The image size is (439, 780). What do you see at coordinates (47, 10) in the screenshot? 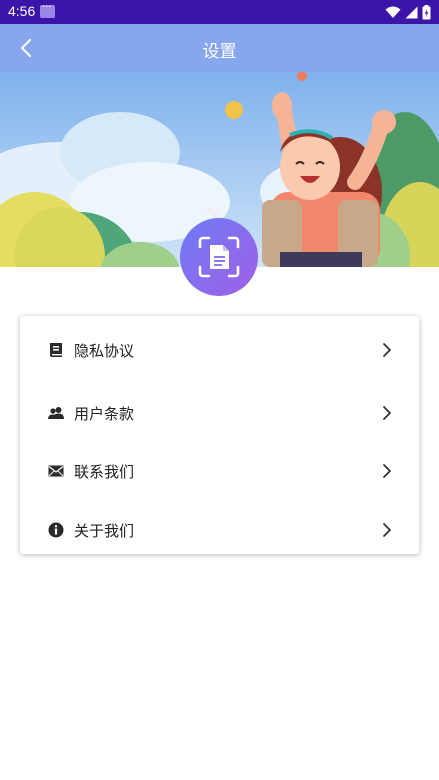
I see `app-notification-icon` at bounding box center [47, 10].